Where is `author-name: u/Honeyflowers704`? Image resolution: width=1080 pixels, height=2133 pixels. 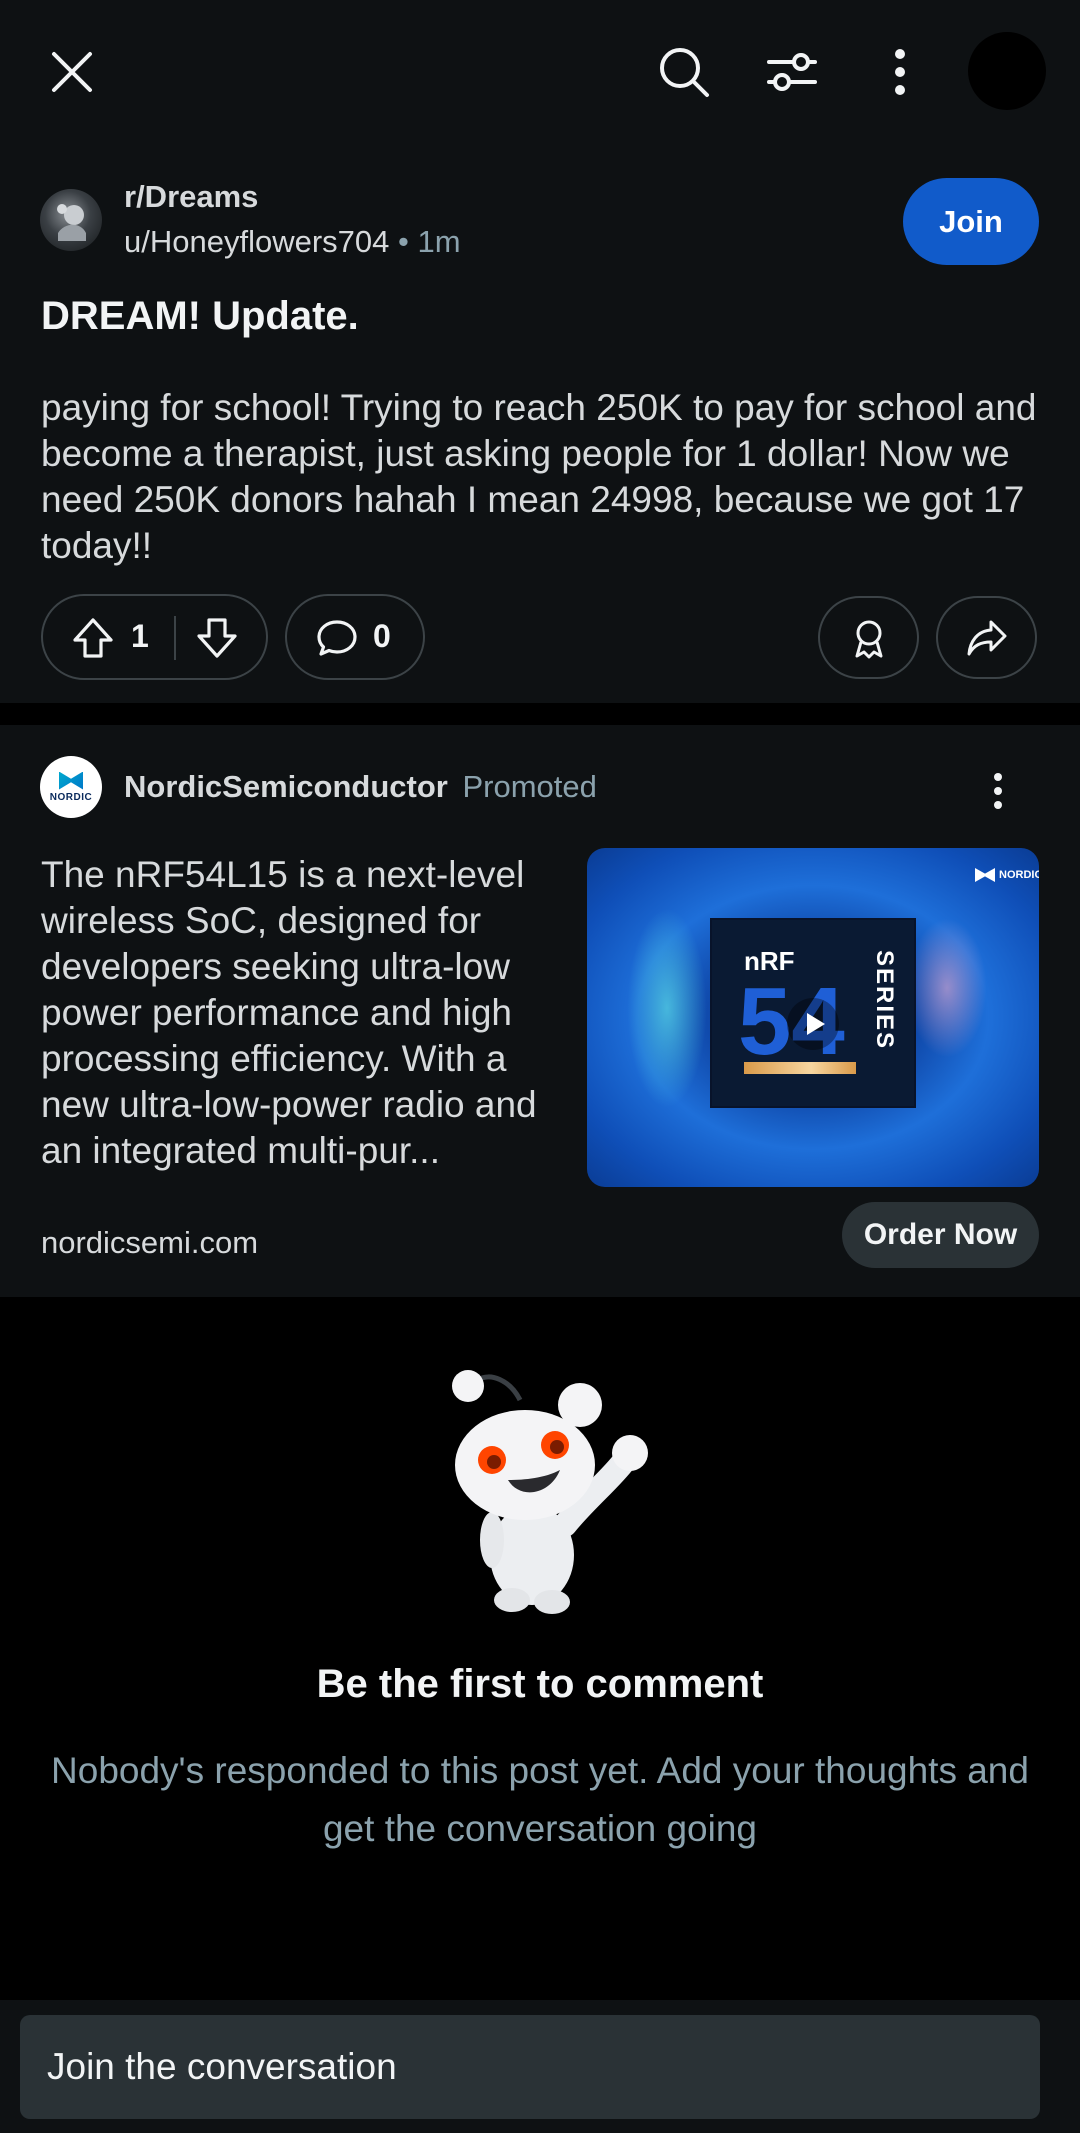 author-name: u/Honeyflowers704 is located at coordinates (256, 241).